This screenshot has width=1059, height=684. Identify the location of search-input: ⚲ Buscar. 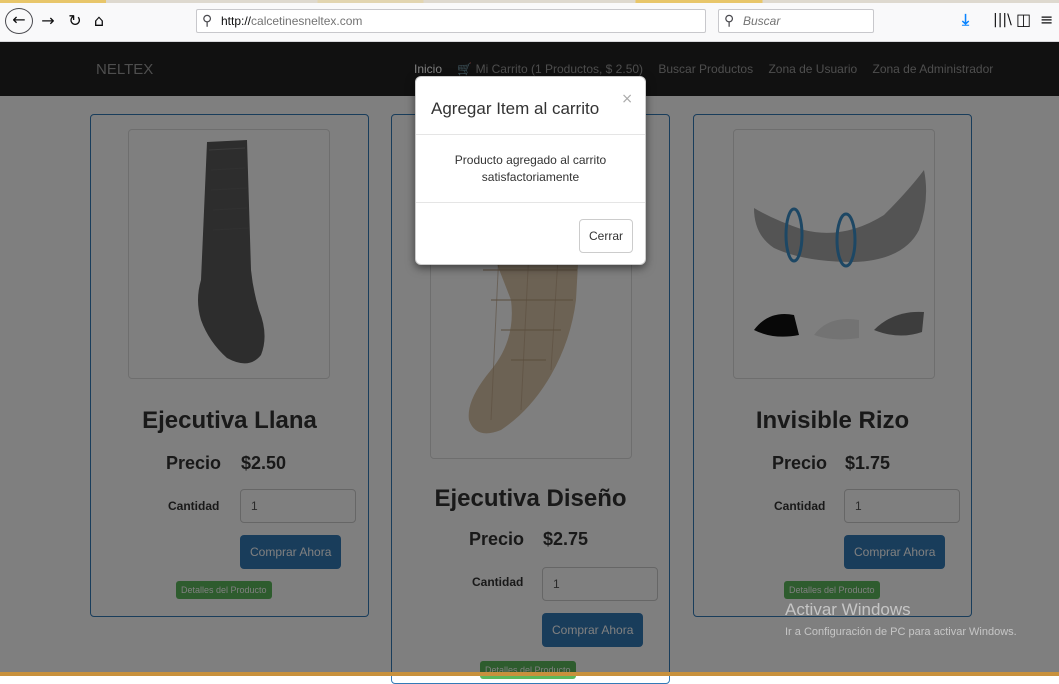
(796, 21).